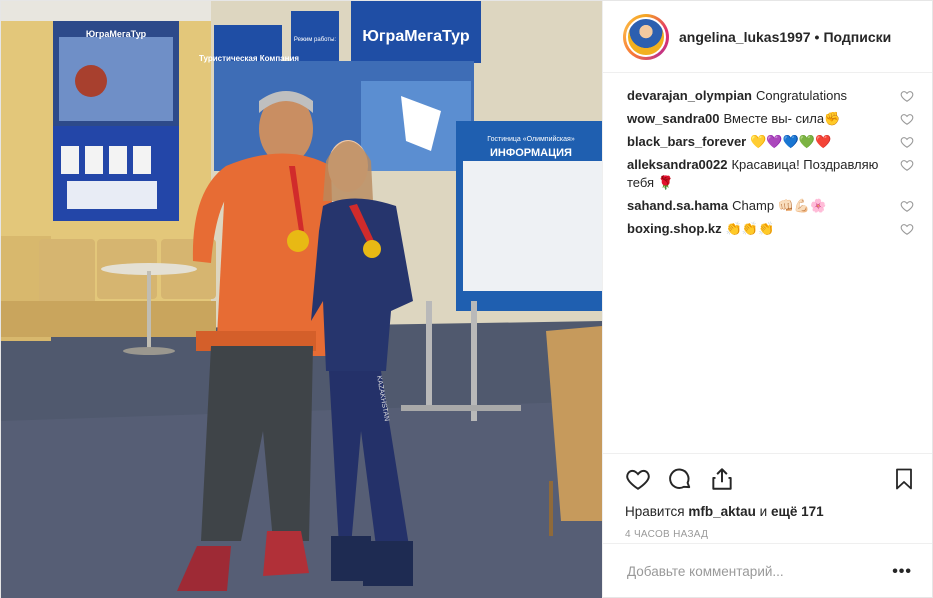  I want to click on svg-text: ИНФОРМАЦИЯ, so click(531, 153).